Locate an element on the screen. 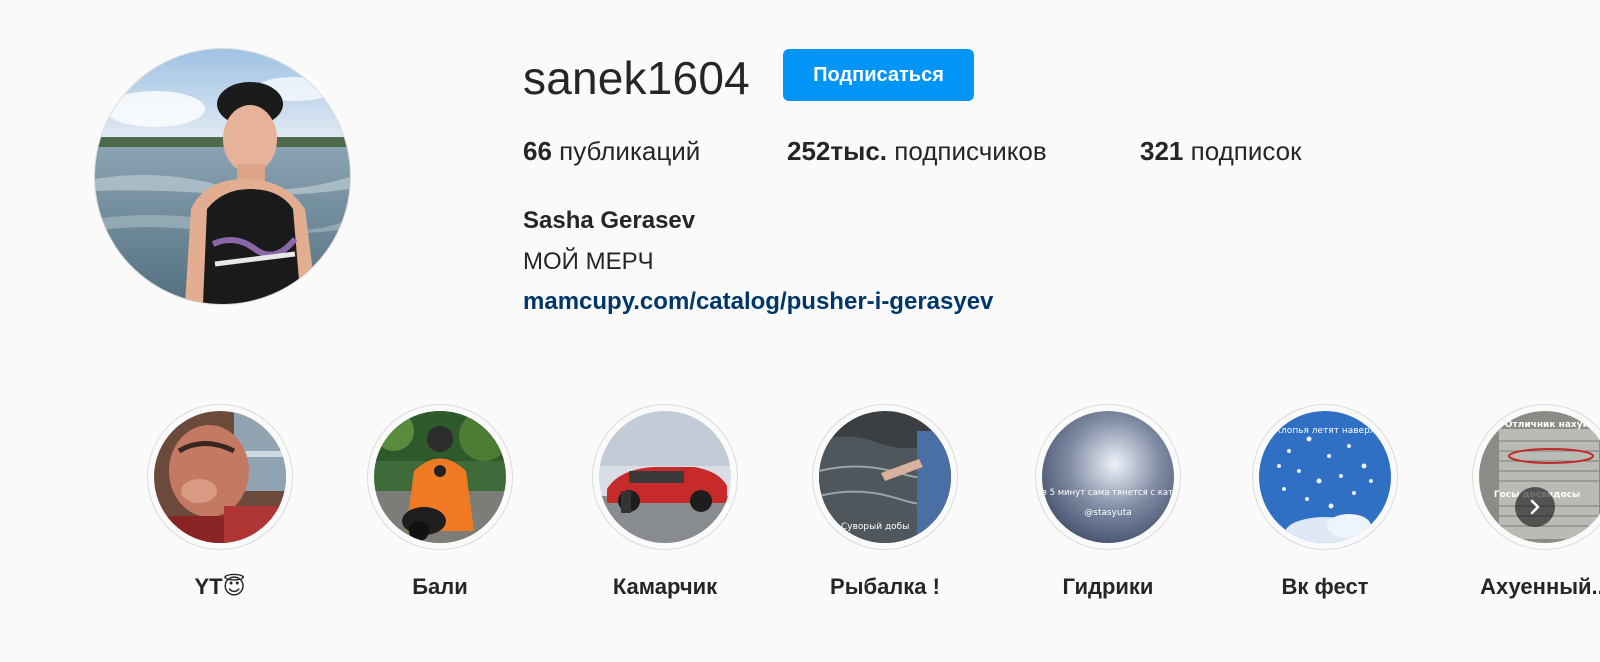  profile-photo is located at coordinates (222, 176).